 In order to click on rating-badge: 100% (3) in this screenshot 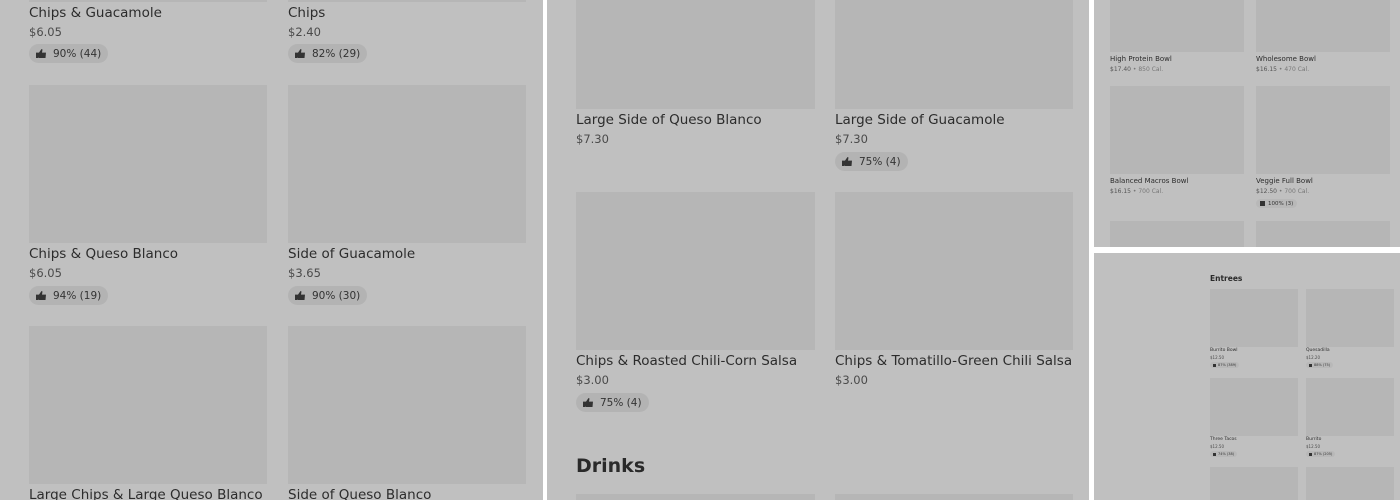, I will do `click(1277, 203)`.